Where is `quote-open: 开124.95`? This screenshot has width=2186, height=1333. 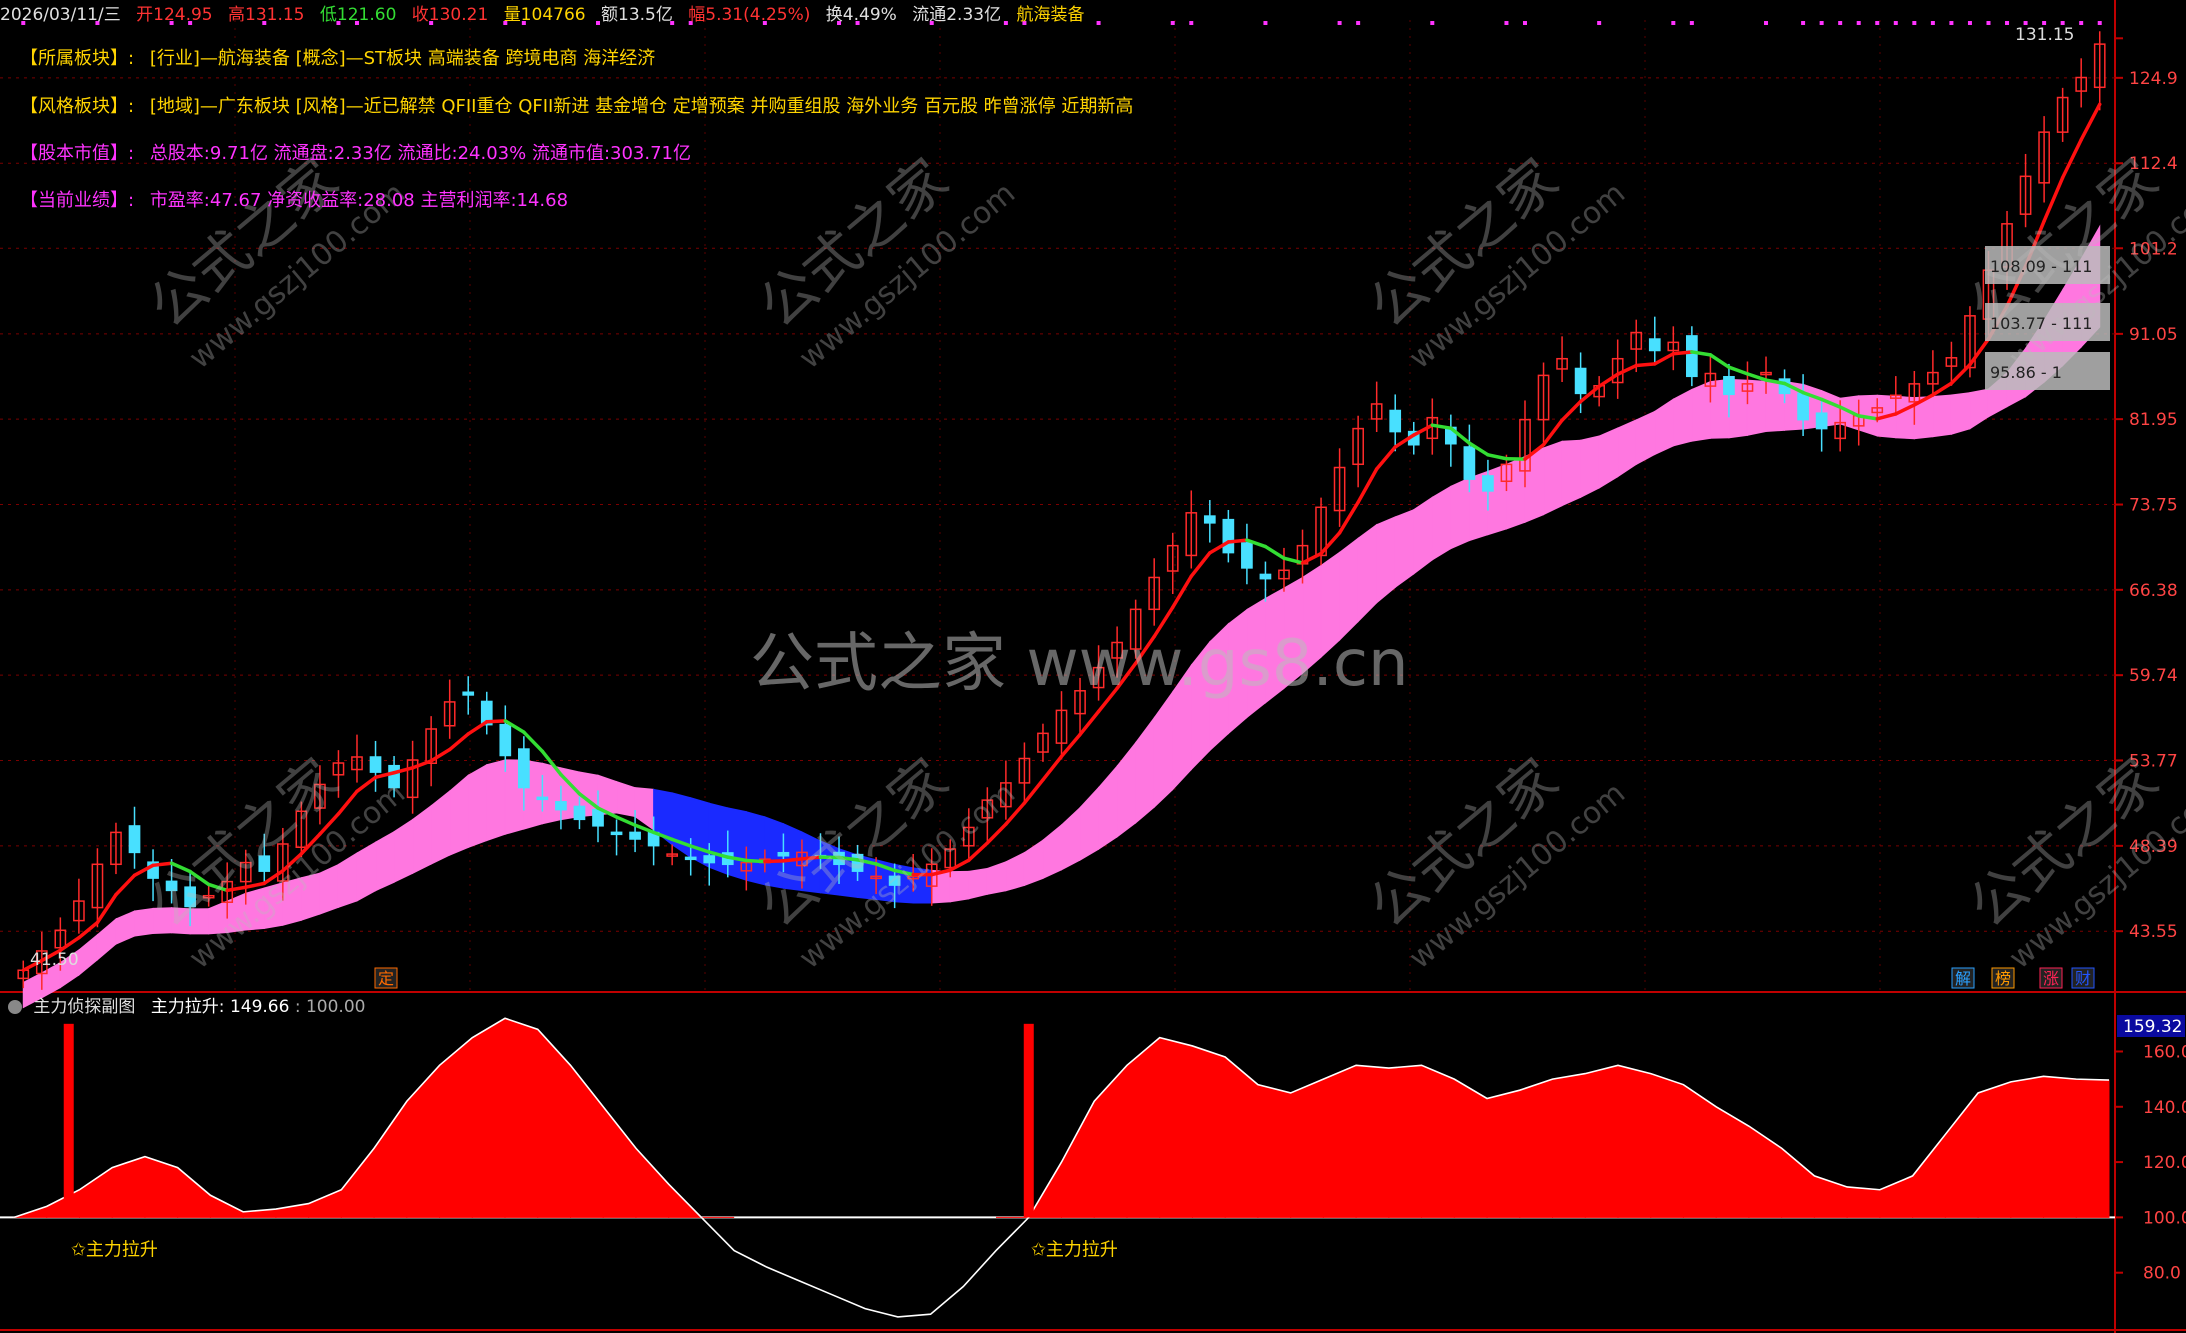
quote-open: 开124.95 is located at coordinates (174, 15).